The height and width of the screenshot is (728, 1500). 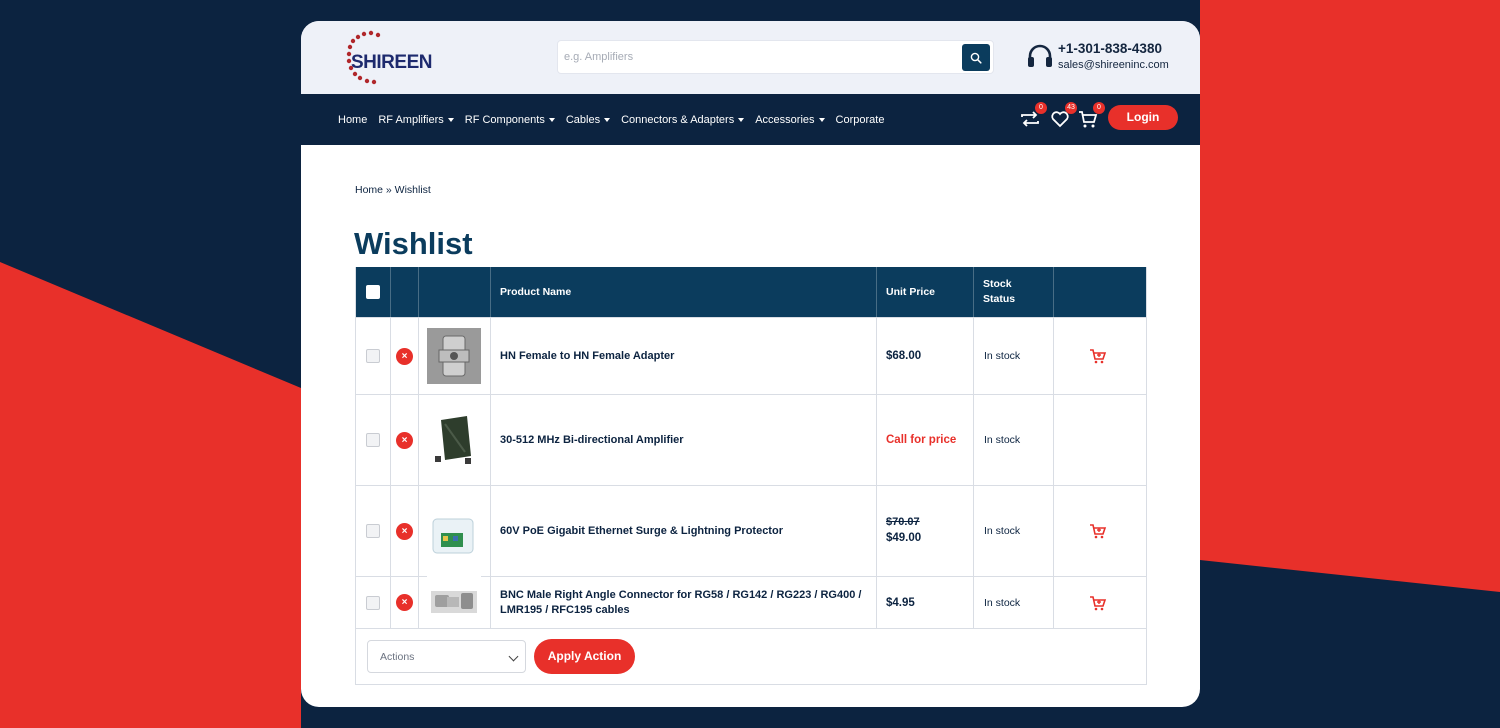 What do you see at coordinates (504, 119) in the screenshot?
I see `nav-item-label: RF Components` at bounding box center [504, 119].